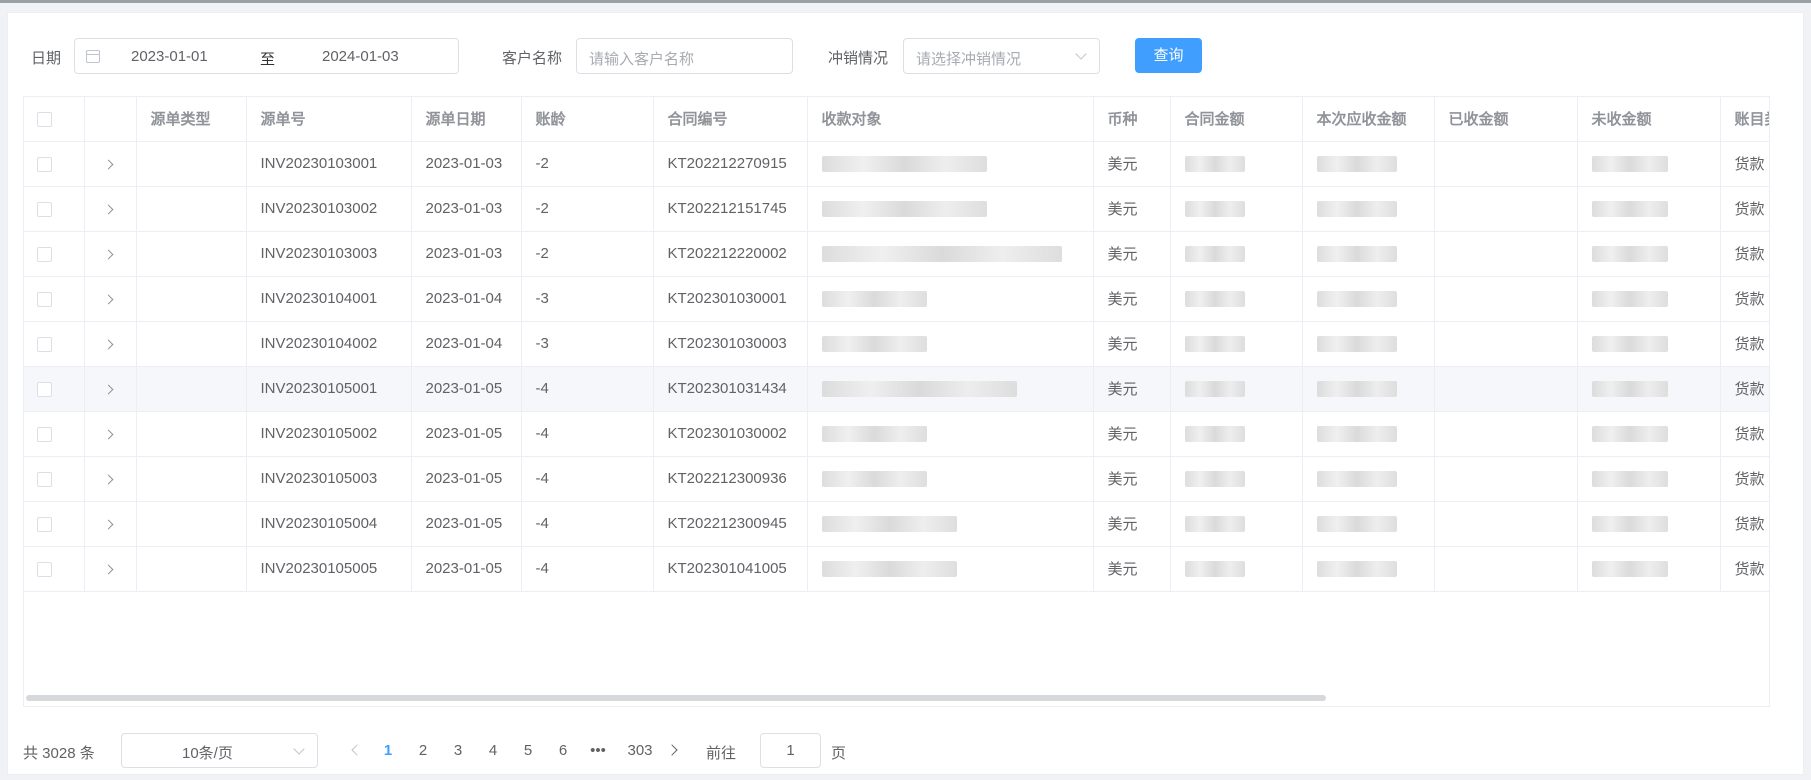 The image size is (1811, 780). What do you see at coordinates (357, 750) in the screenshot?
I see `prev-page-icon` at bounding box center [357, 750].